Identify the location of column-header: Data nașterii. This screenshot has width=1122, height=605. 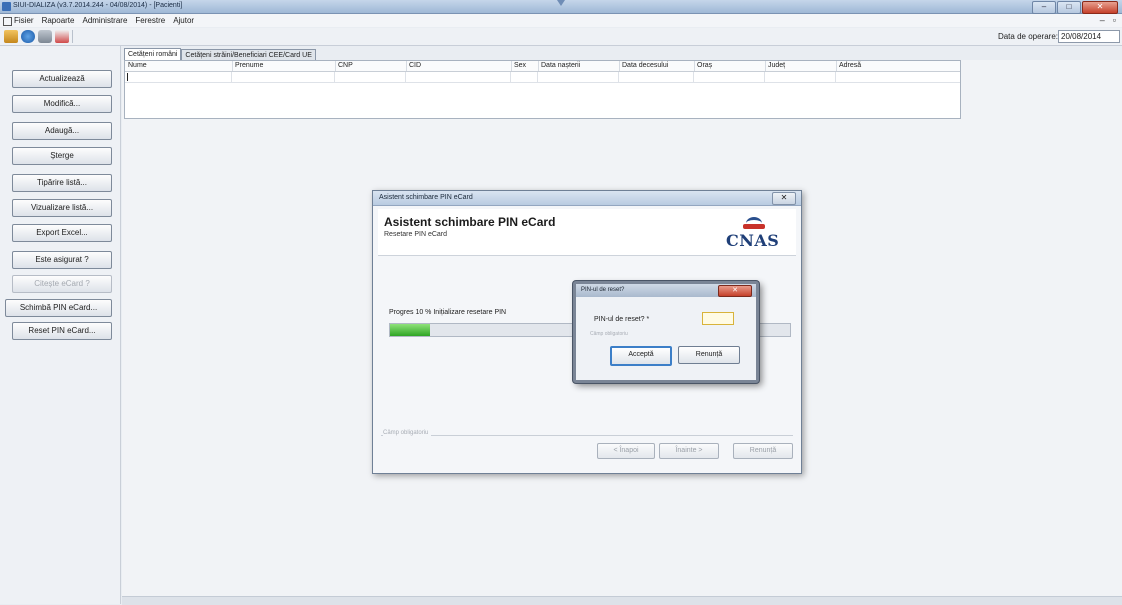
(579, 66).